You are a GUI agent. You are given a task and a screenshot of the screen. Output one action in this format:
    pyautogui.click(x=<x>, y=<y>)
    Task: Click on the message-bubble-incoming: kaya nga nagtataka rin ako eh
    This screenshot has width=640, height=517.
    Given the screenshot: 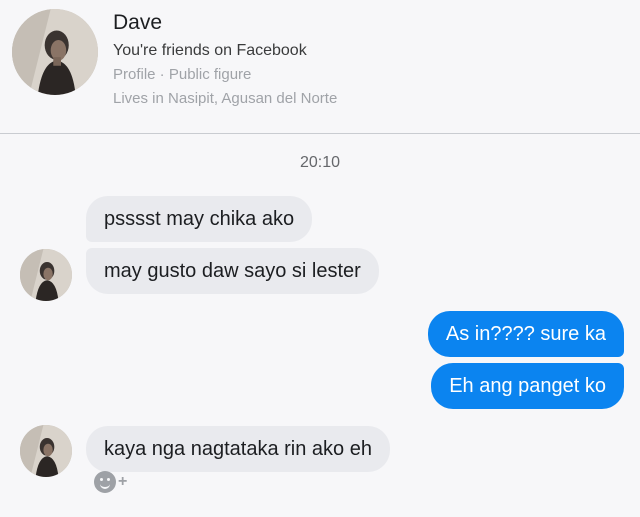 What is the action you would take?
    pyautogui.click(x=238, y=449)
    